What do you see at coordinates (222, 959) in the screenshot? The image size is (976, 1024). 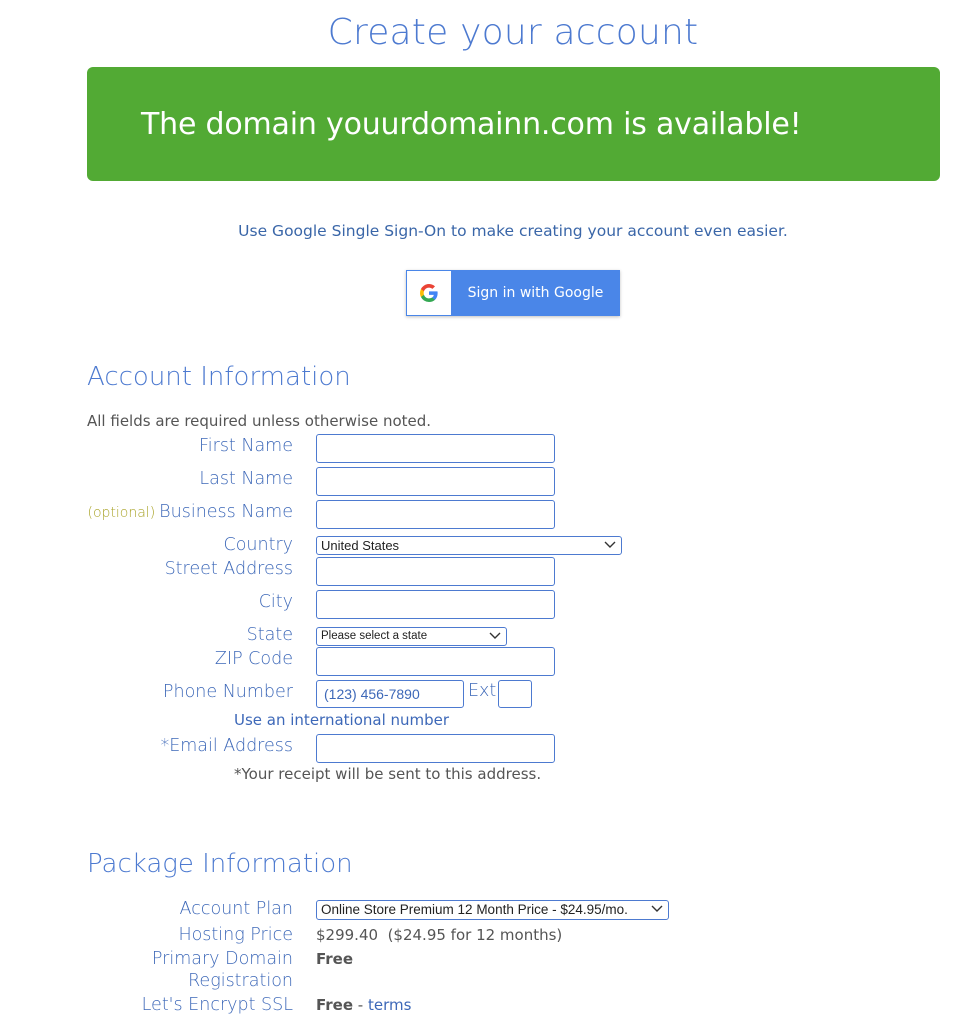 I see `primary-domain-label-line1: Primary Domain` at bounding box center [222, 959].